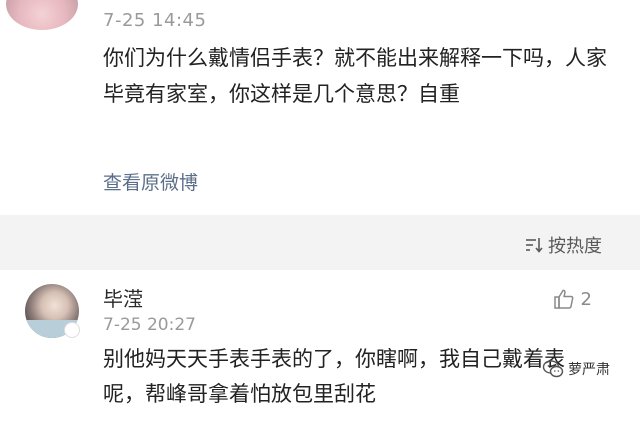 This screenshot has width=640, height=422. Describe the element at coordinates (150, 181) in the screenshot. I see `view-original-link: 查看原微博` at that location.